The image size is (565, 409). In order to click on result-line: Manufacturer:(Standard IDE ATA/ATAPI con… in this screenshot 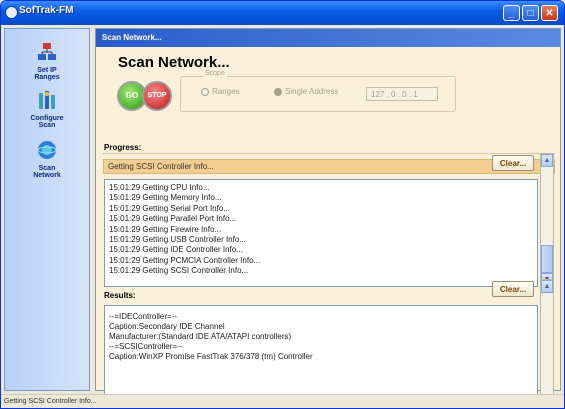, I will do `click(200, 336)`.